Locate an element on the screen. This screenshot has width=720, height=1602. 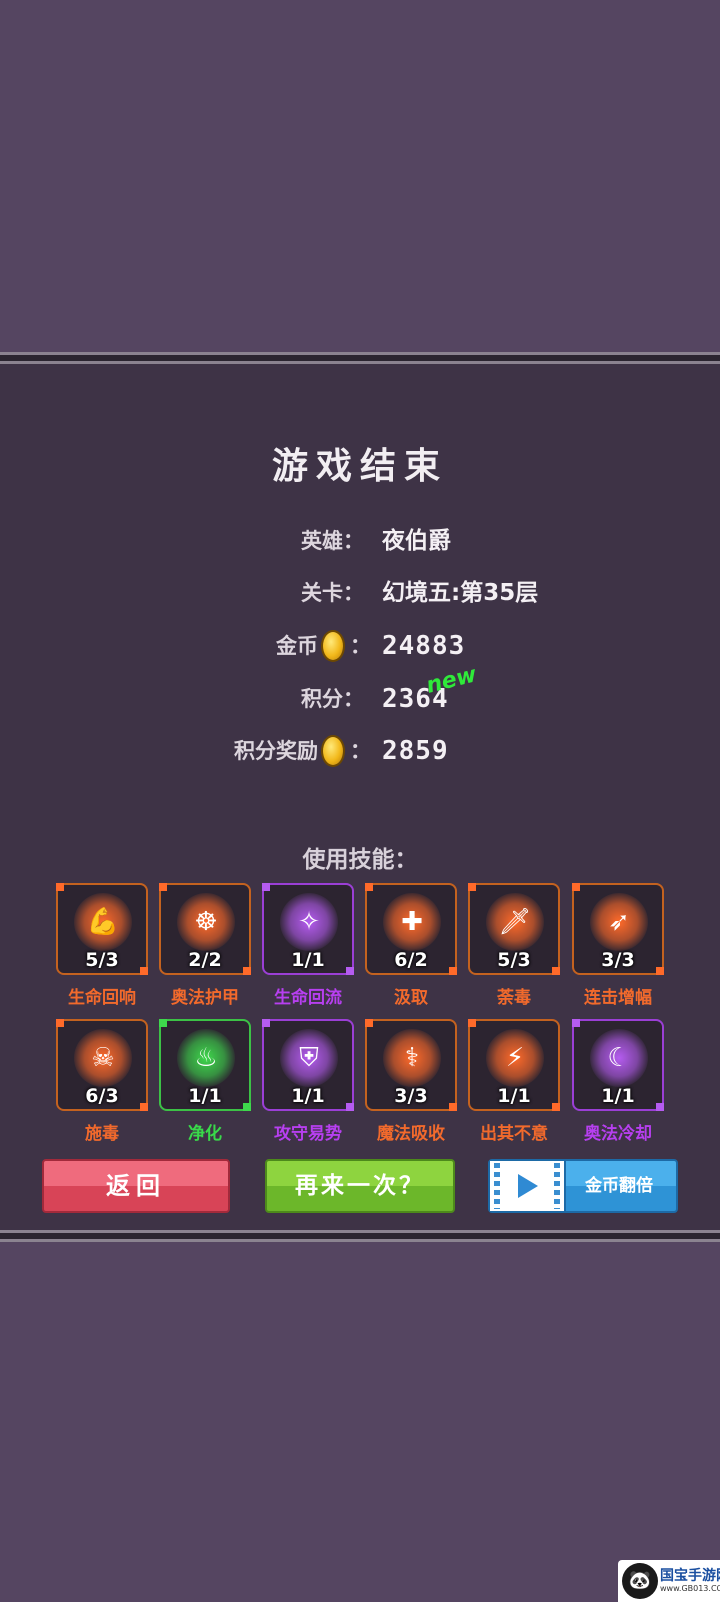
level-row: 关卡： 幻境五:第35层 is located at coordinates (360, 593).